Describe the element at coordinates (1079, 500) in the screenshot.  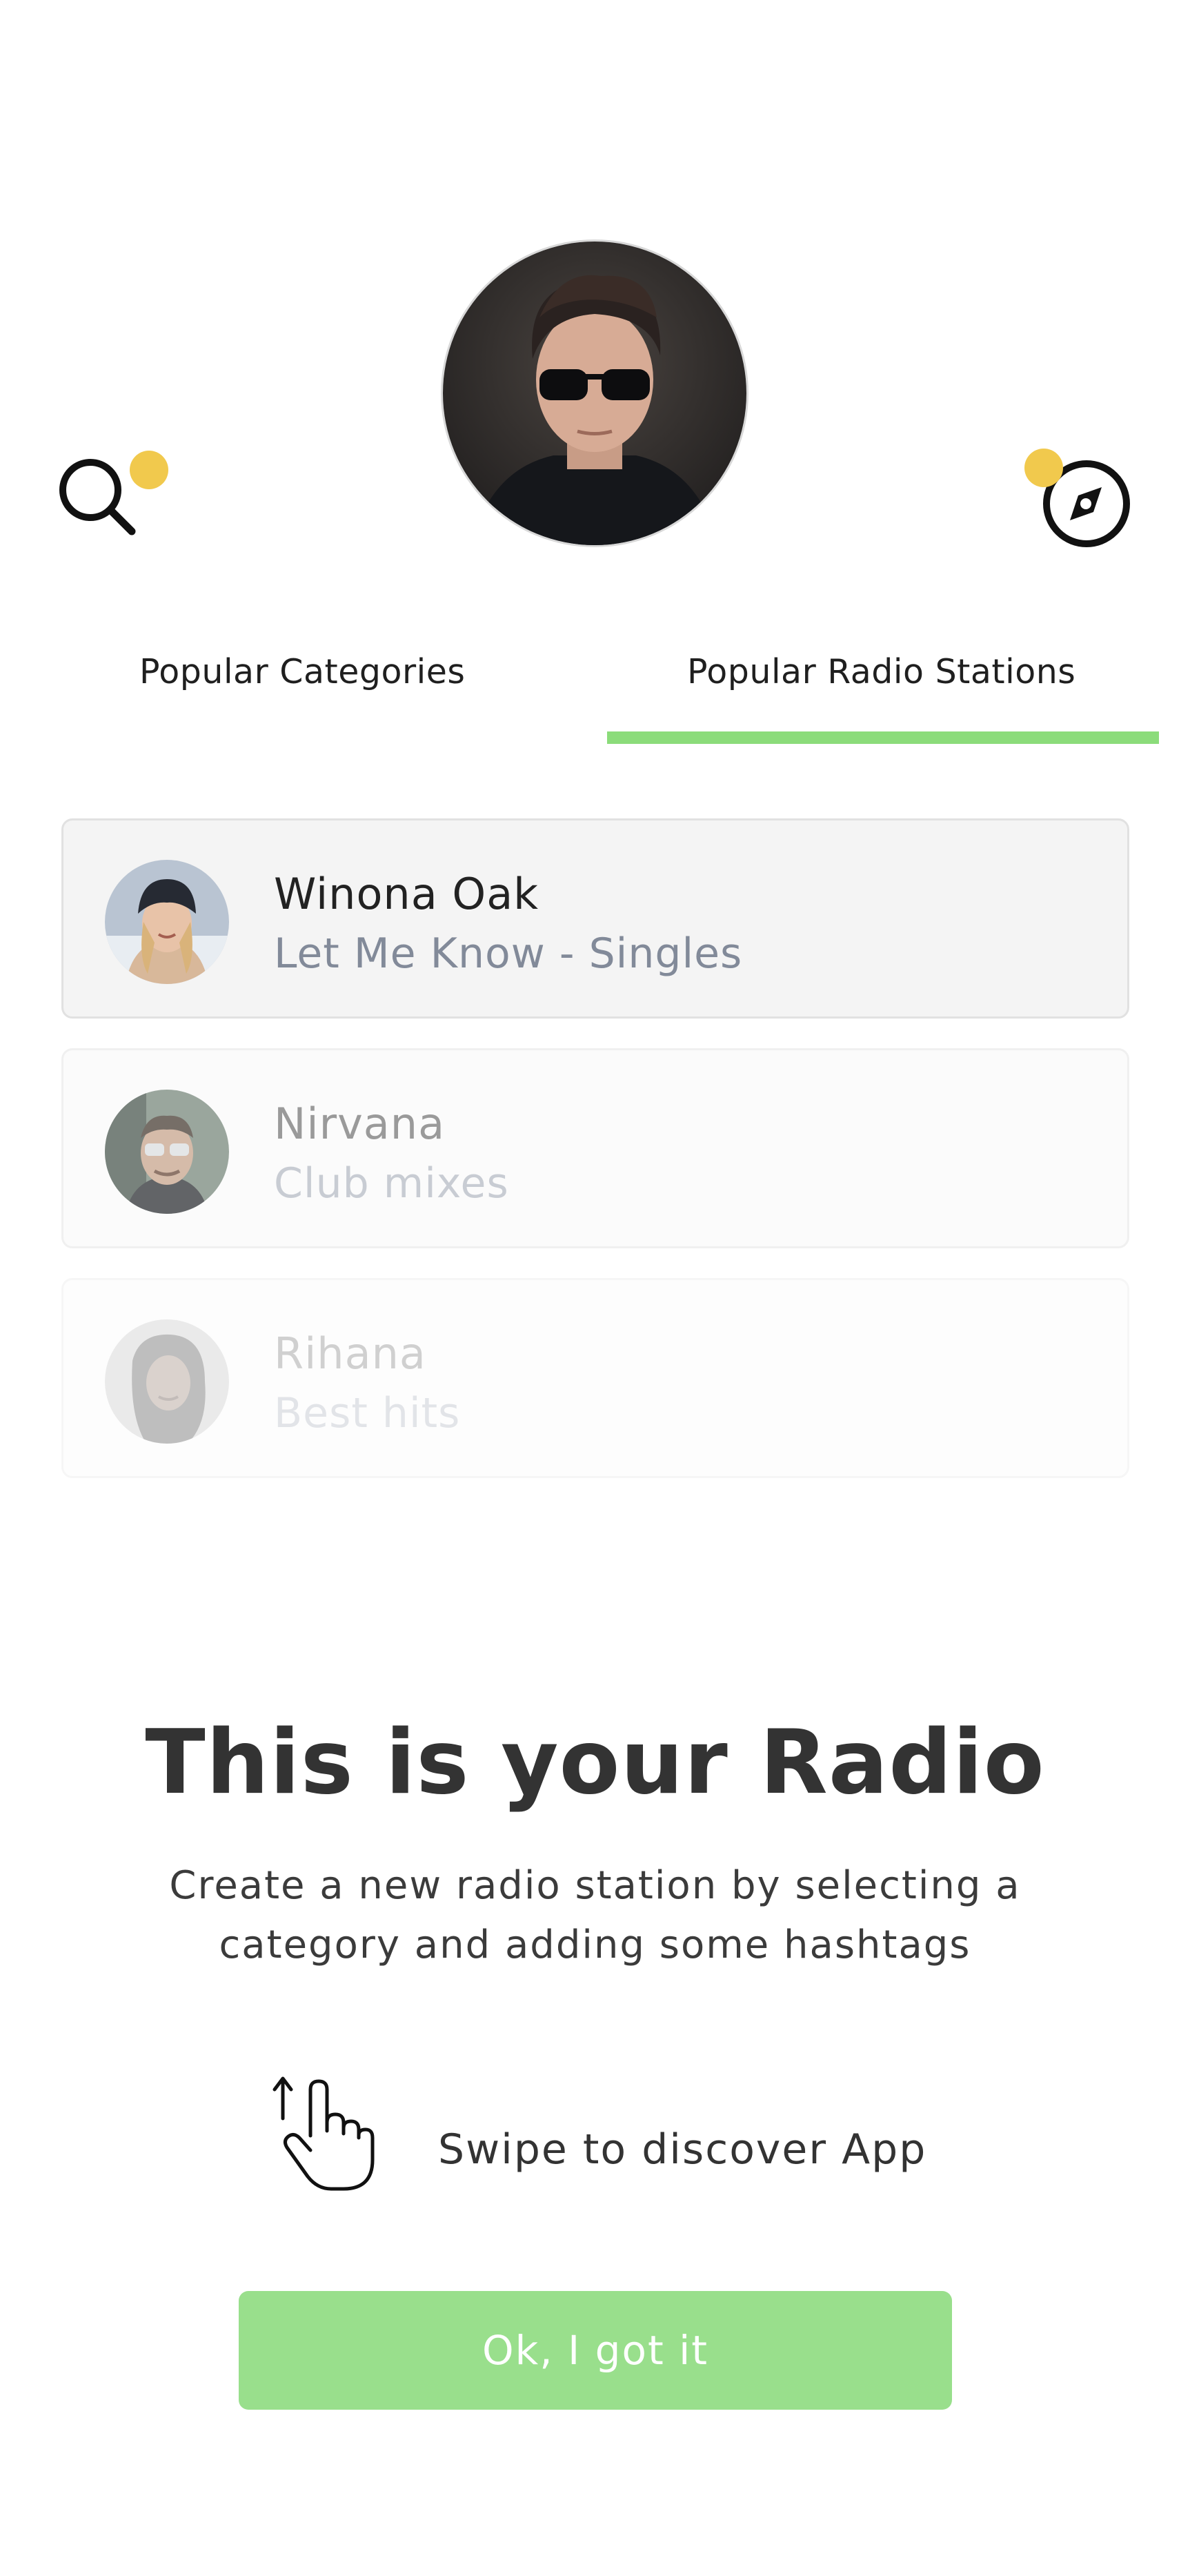
I see `discover-button` at that location.